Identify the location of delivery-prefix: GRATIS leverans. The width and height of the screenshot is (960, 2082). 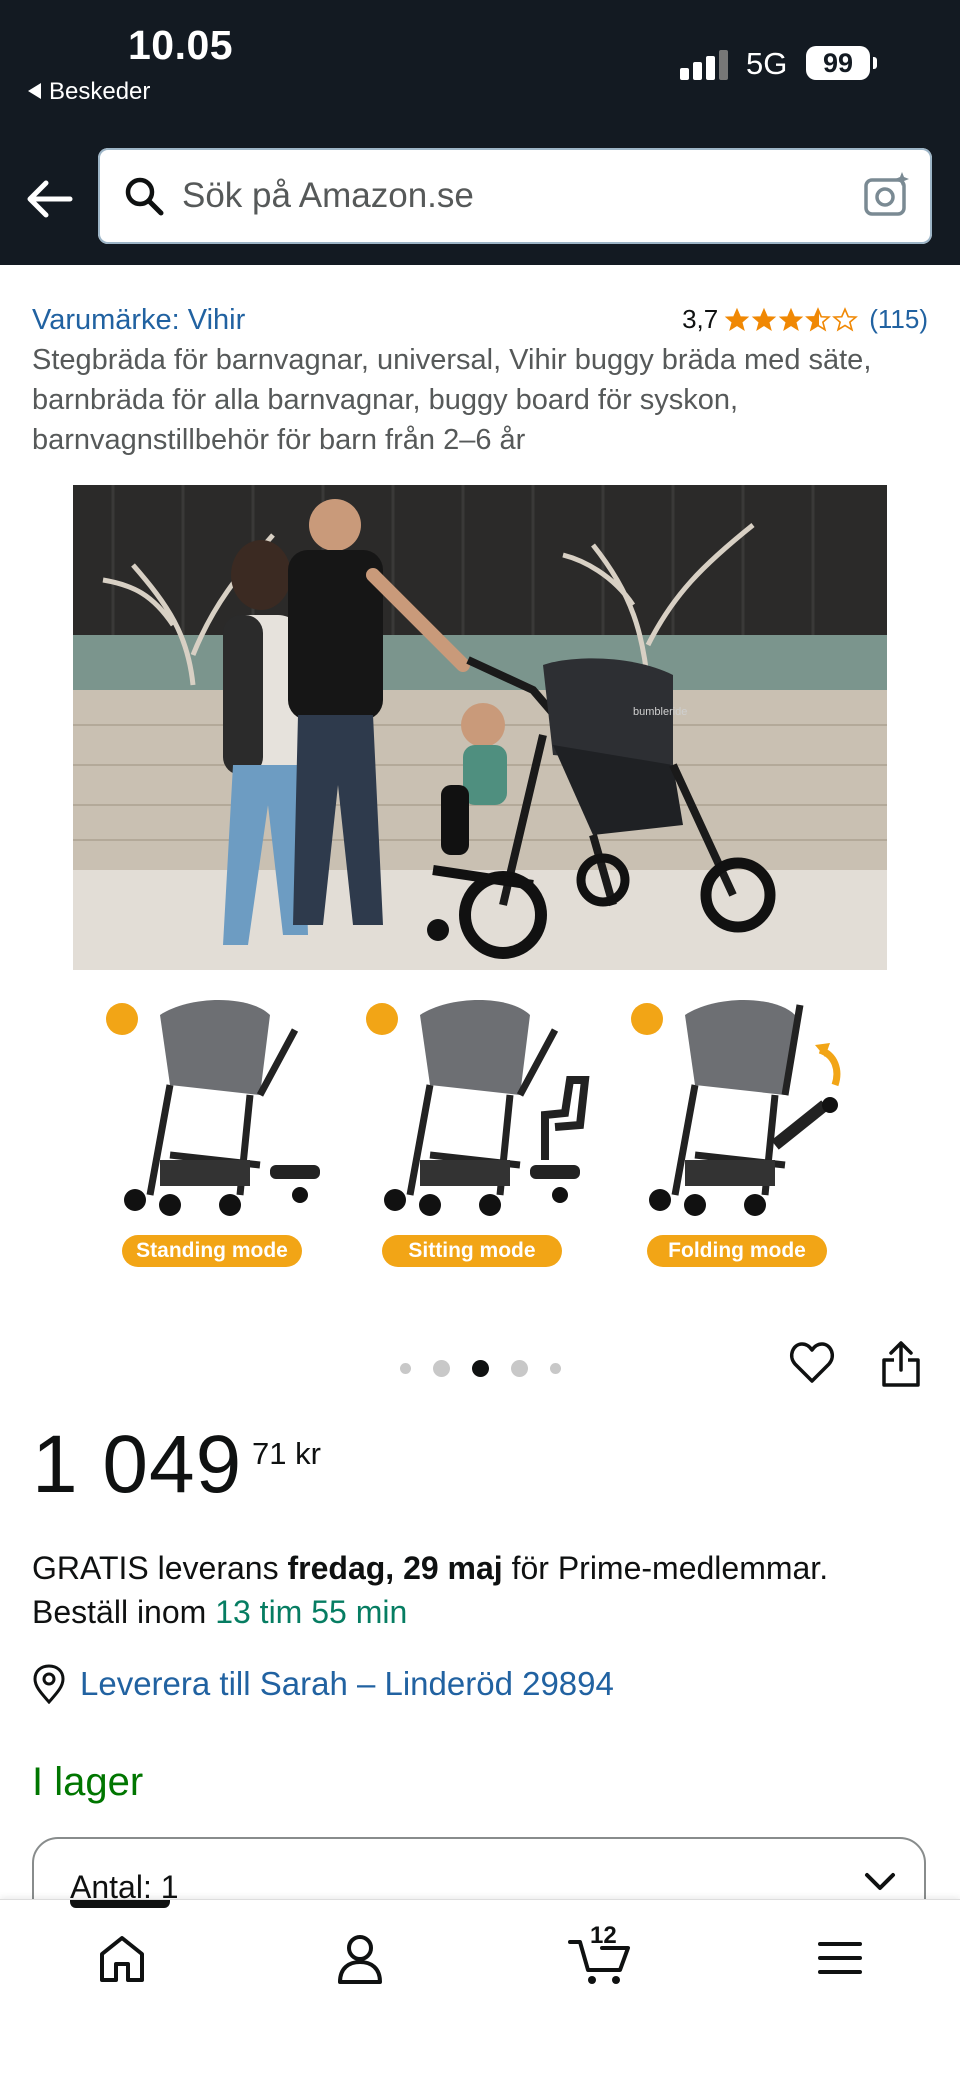
(160, 1568).